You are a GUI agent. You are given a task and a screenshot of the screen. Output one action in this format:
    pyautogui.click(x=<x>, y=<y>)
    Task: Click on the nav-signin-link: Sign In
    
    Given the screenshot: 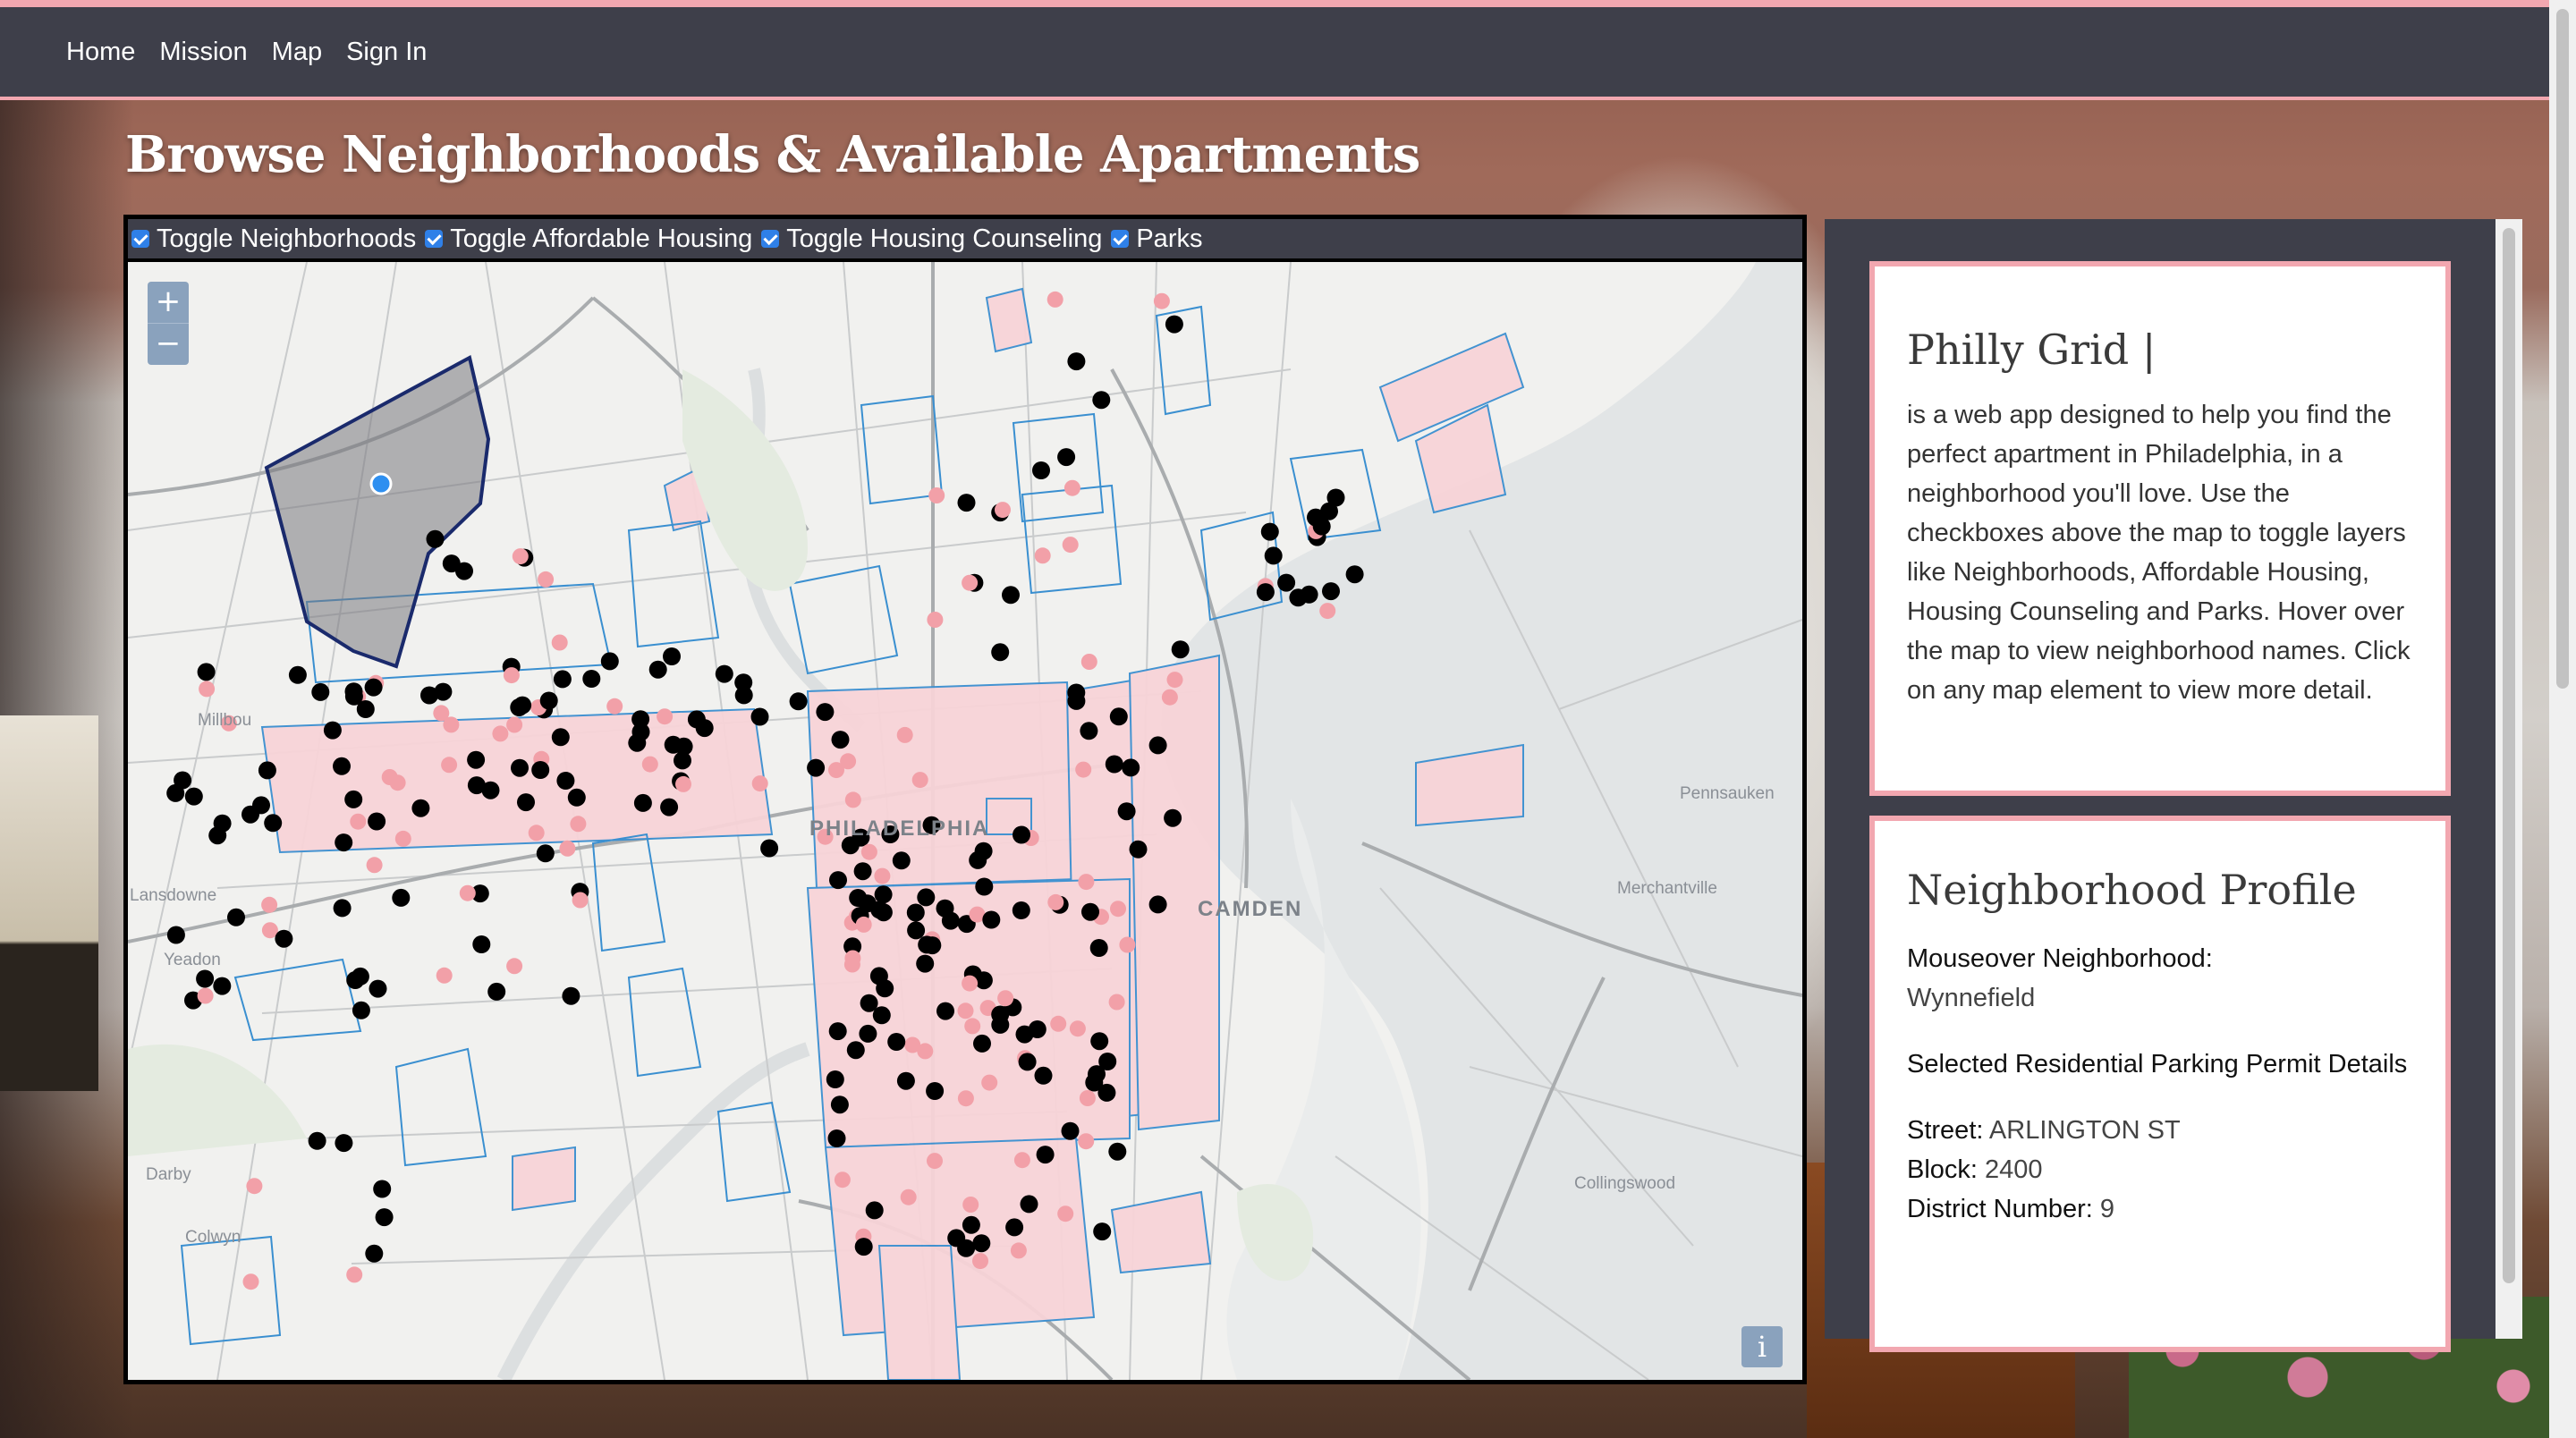 What is the action you would take?
    pyautogui.click(x=386, y=52)
    